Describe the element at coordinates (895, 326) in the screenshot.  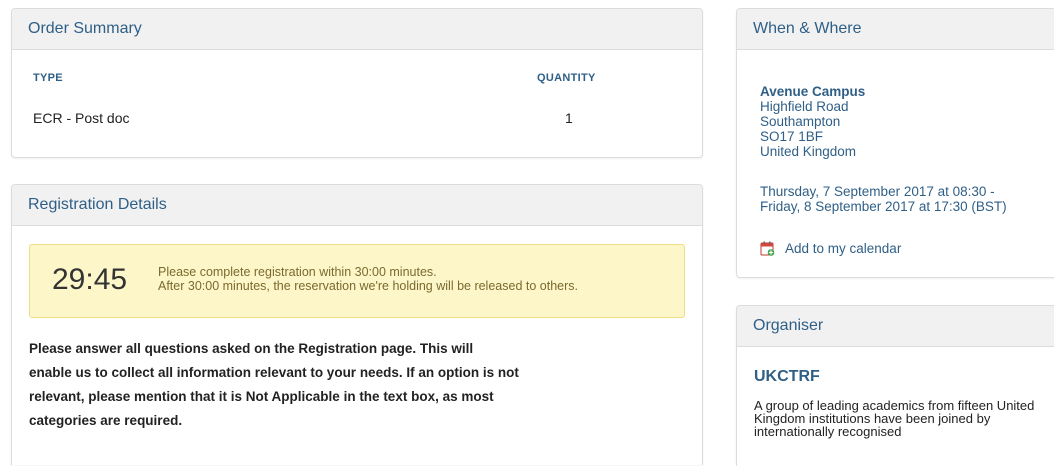
I see `organiser-title: Organiser` at that location.